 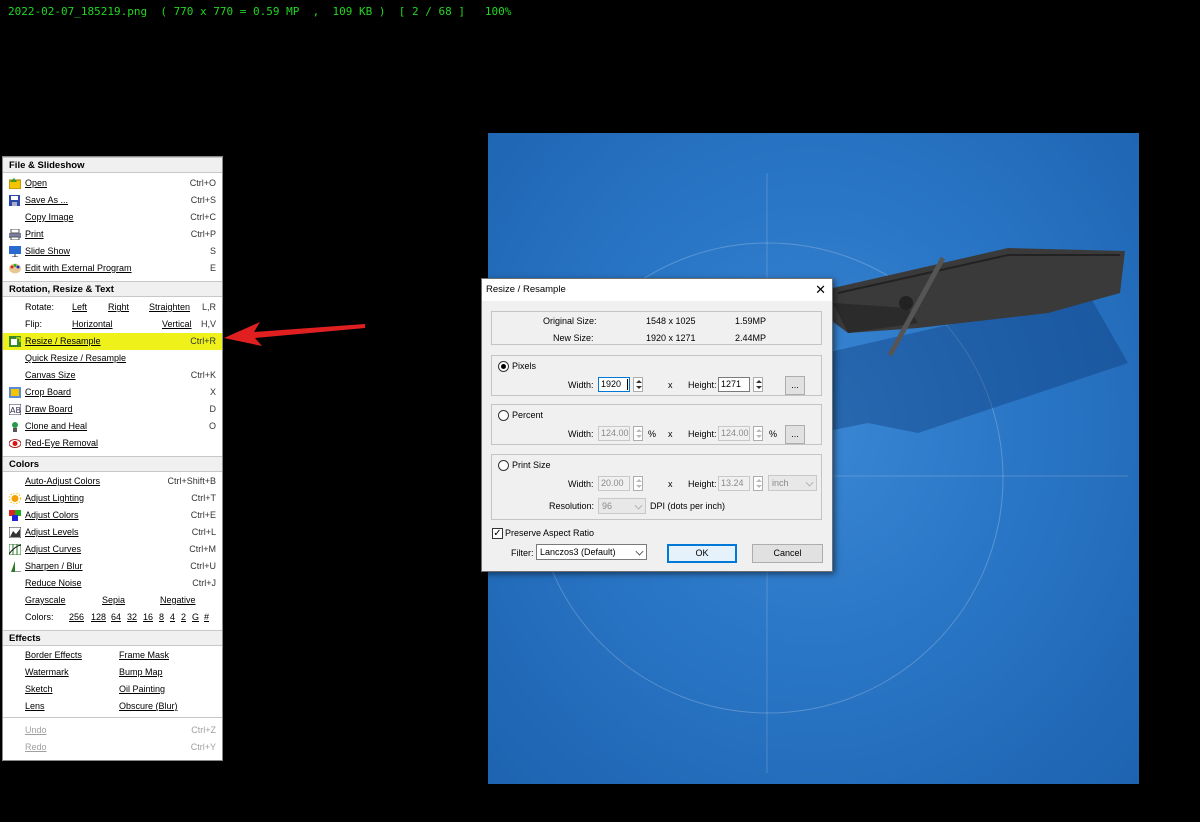 I want to click on filter-select: Lanczos3 (Default), so click(x=591, y=552).